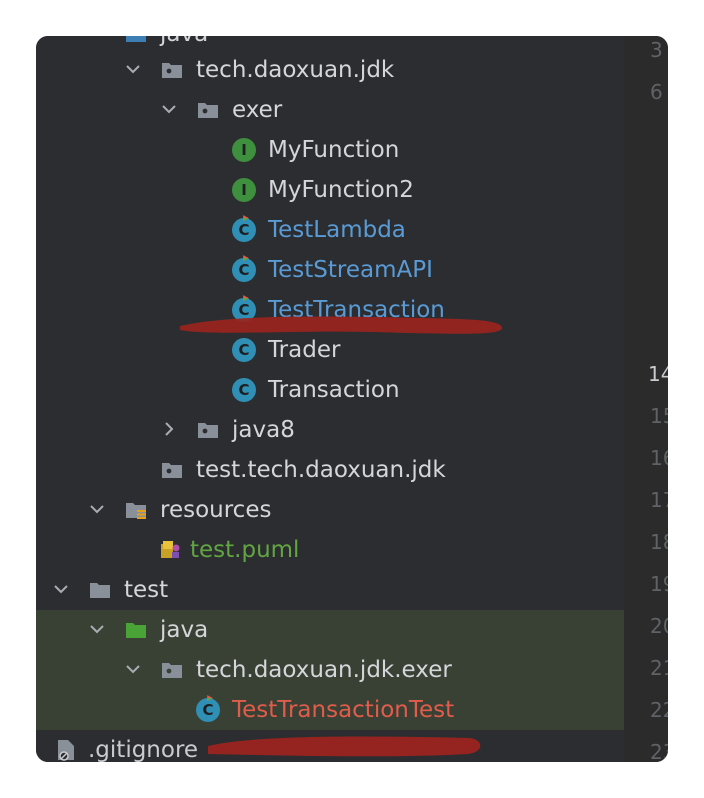 The height and width of the screenshot is (798, 704). What do you see at coordinates (659, 710) in the screenshot?
I see `line-number: 22` at bounding box center [659, 710].